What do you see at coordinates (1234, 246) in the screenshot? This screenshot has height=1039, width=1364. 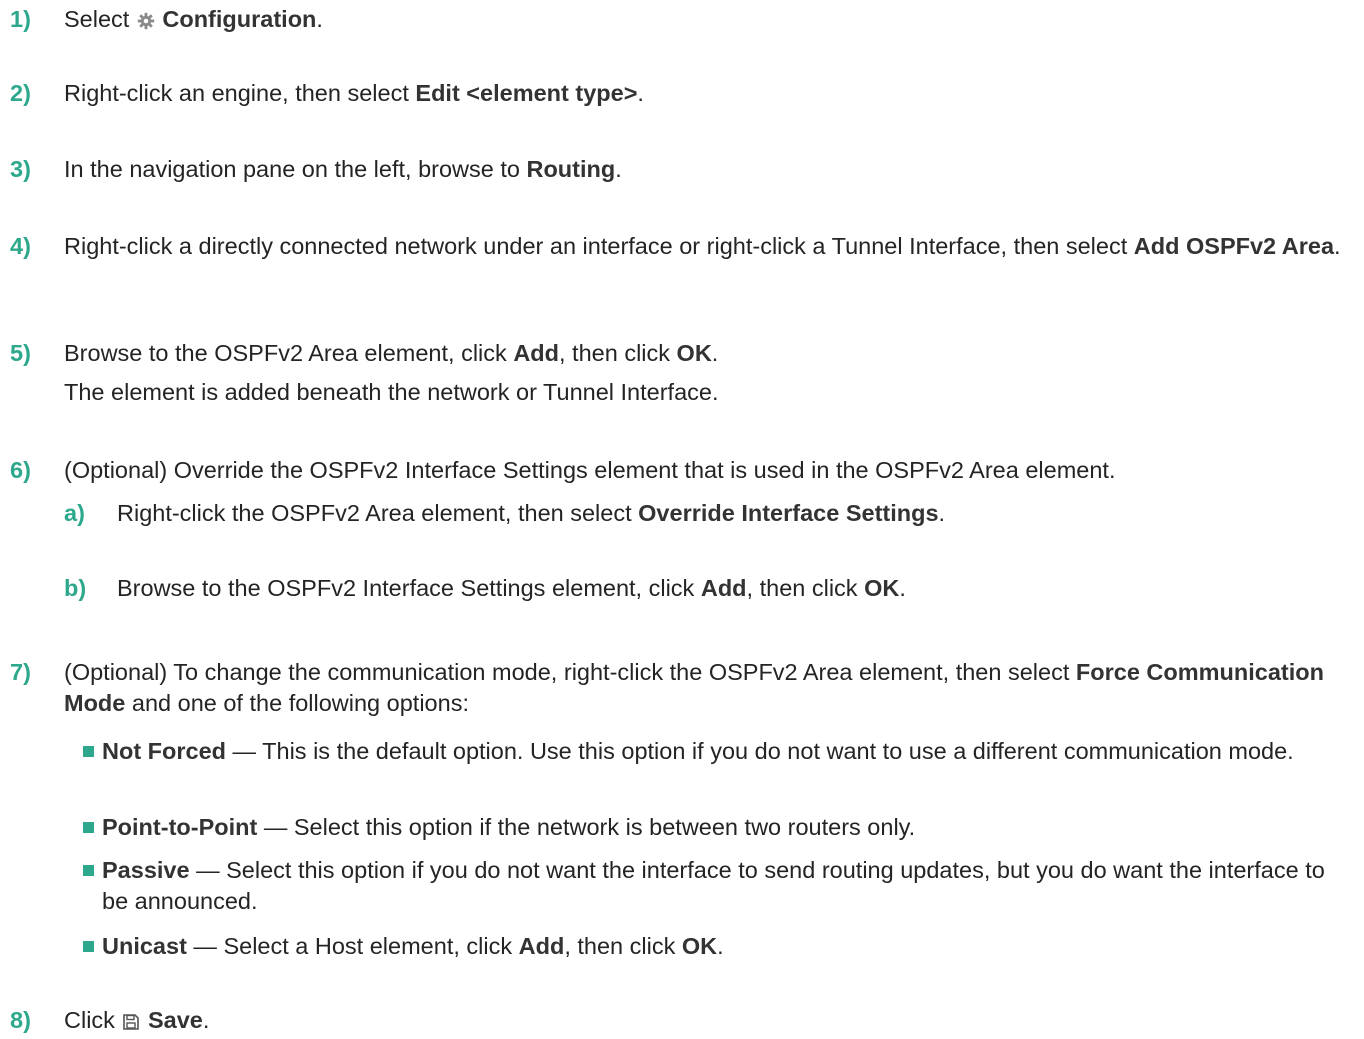 I see `ui-label-add-ospfv2-area: Add OSPFv2 Area` at bounding box center [1234, 246].